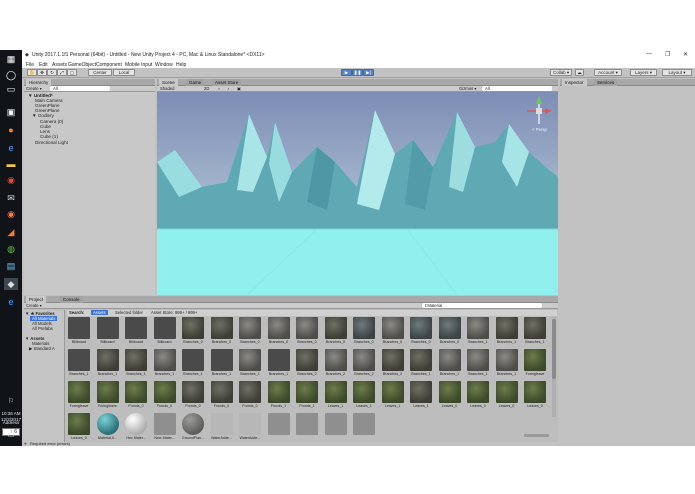  Describe the element at coordinates (100, 72) in the screenshot. I see `pivot-center-button: Center` at that location.